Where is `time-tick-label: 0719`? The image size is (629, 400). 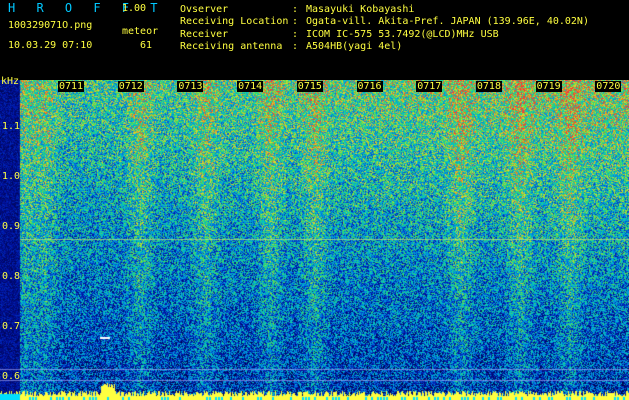
time-tick-label: 0719 is located at coordinates (548, 86).